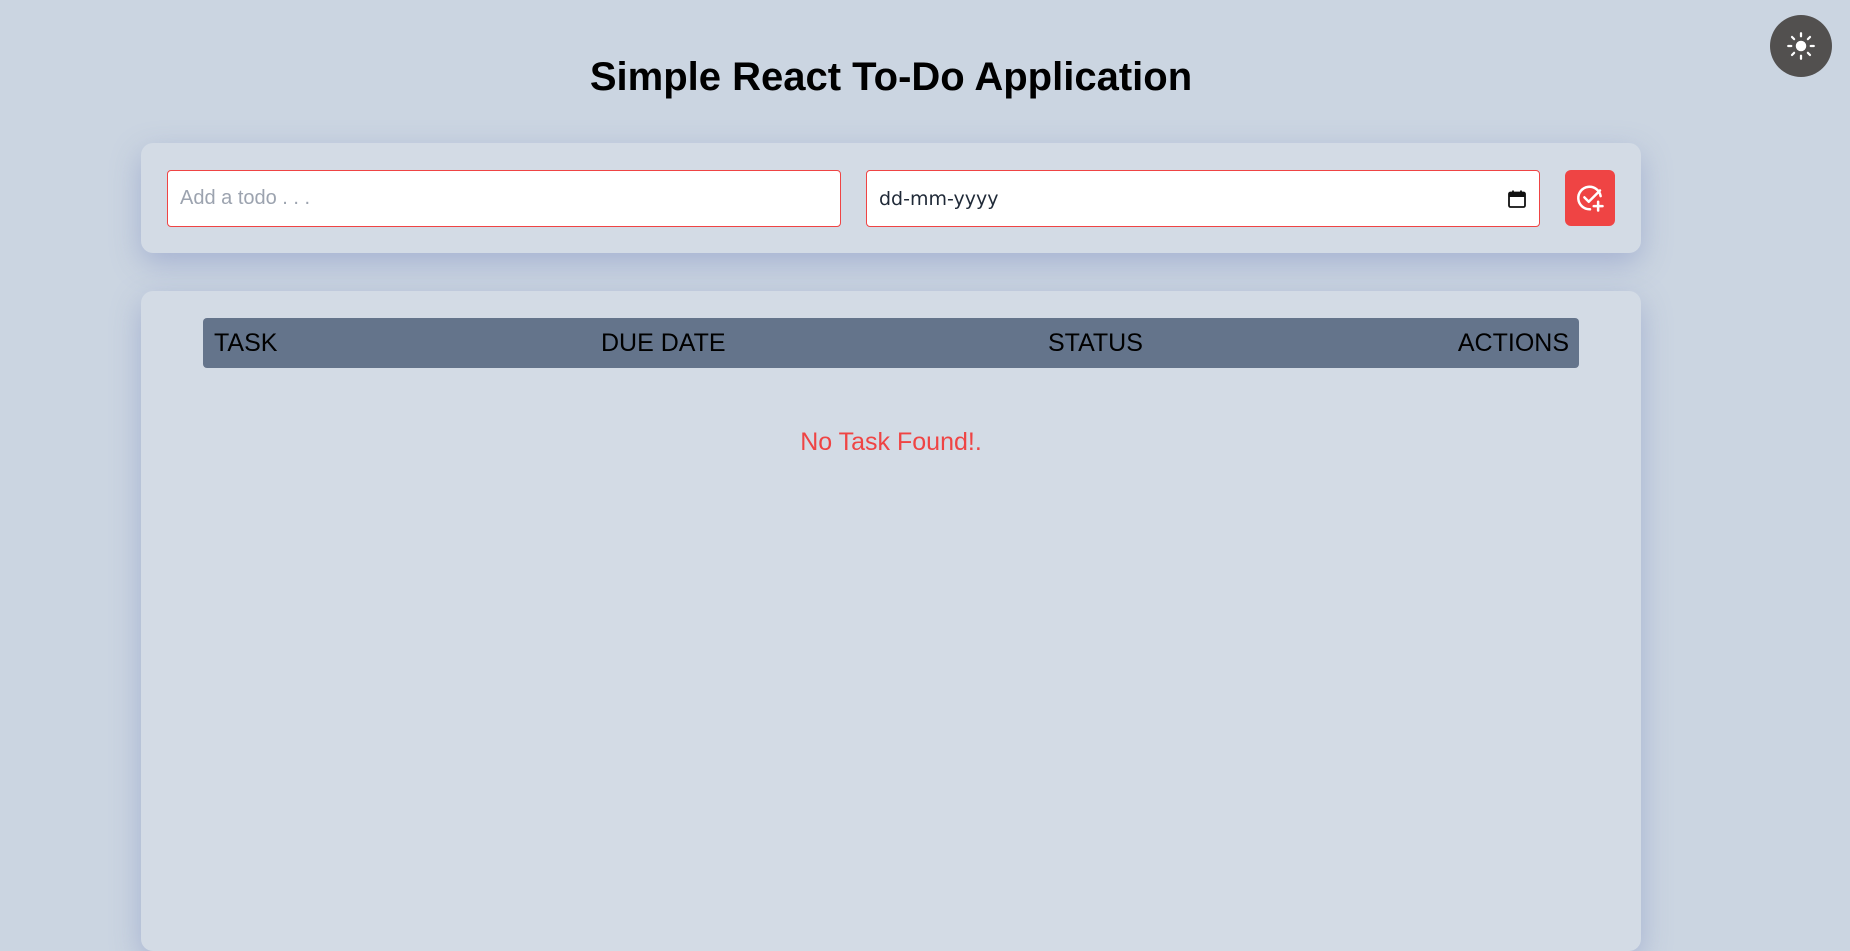 The image size is (1850, 951). Describe the element at coordinates (1517, 199) in the screenshot. I see `calendar-icon` at that location.